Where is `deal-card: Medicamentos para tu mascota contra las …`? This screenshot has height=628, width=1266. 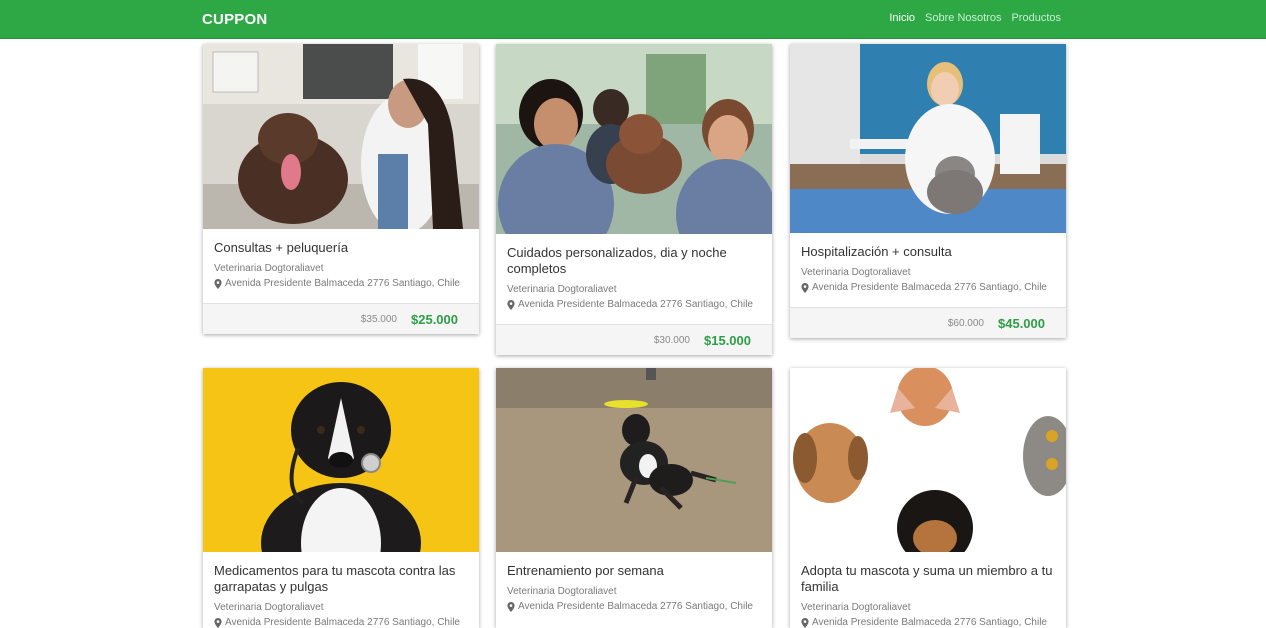
deal-card: Medicamentos para tu mascota contra las … is located at coordinates (341, 498).